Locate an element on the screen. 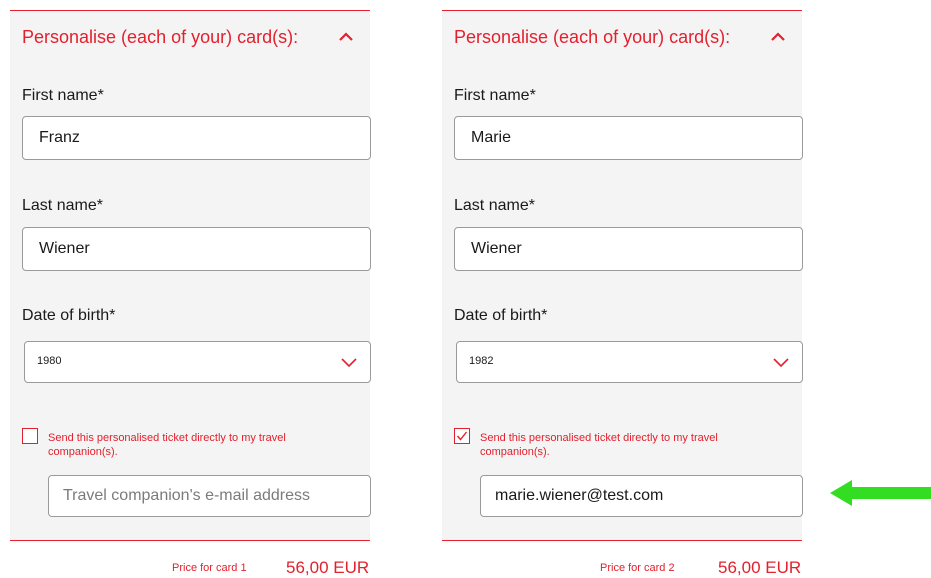  birth-year-select: 1982 is located at coordinates (629, 362).